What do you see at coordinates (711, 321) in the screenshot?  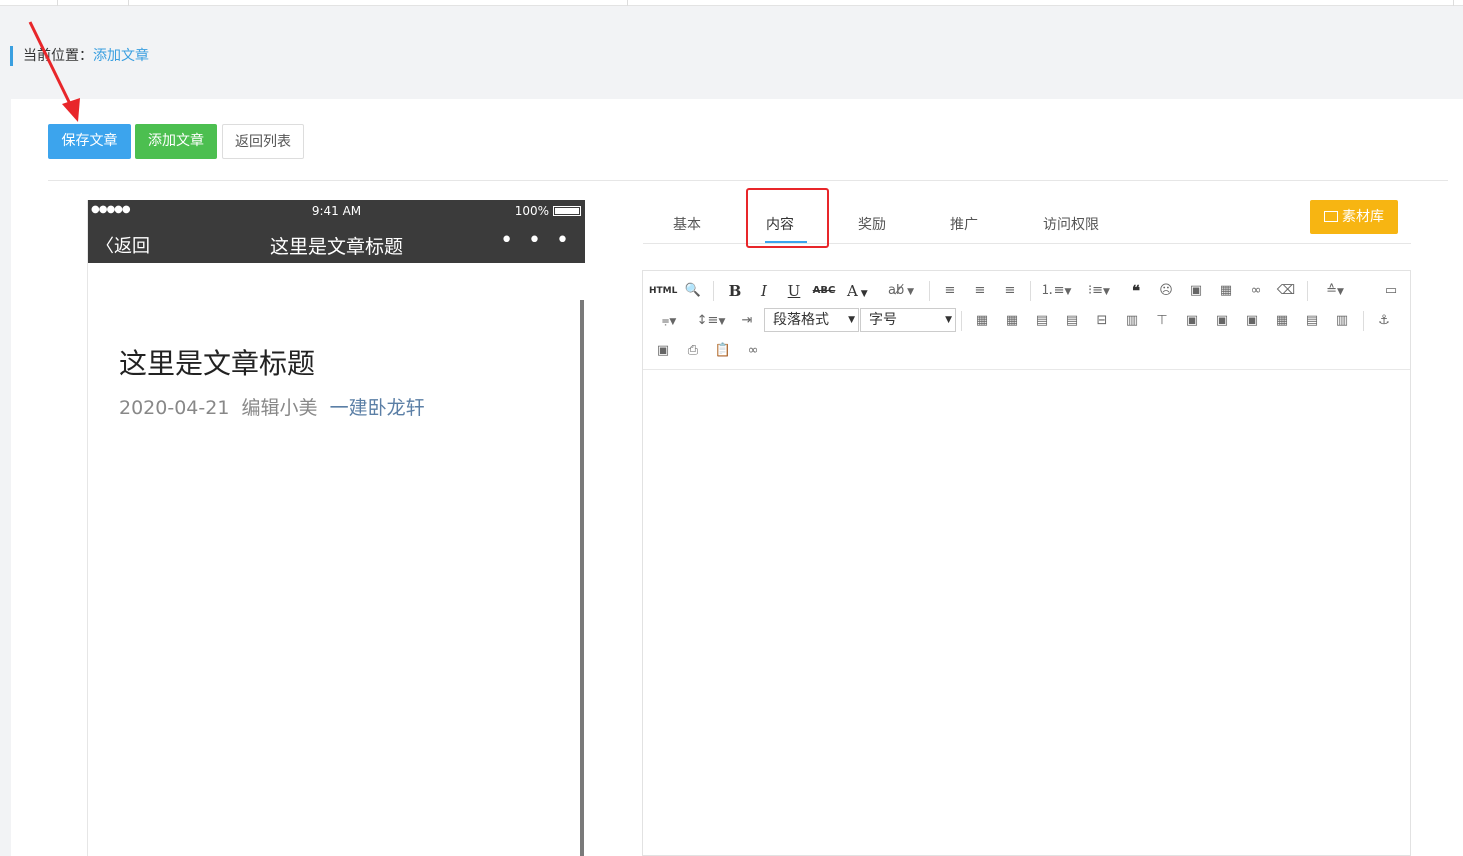 I see `line-height-icon: ↕≡▼` at bounding box center [711, 321].